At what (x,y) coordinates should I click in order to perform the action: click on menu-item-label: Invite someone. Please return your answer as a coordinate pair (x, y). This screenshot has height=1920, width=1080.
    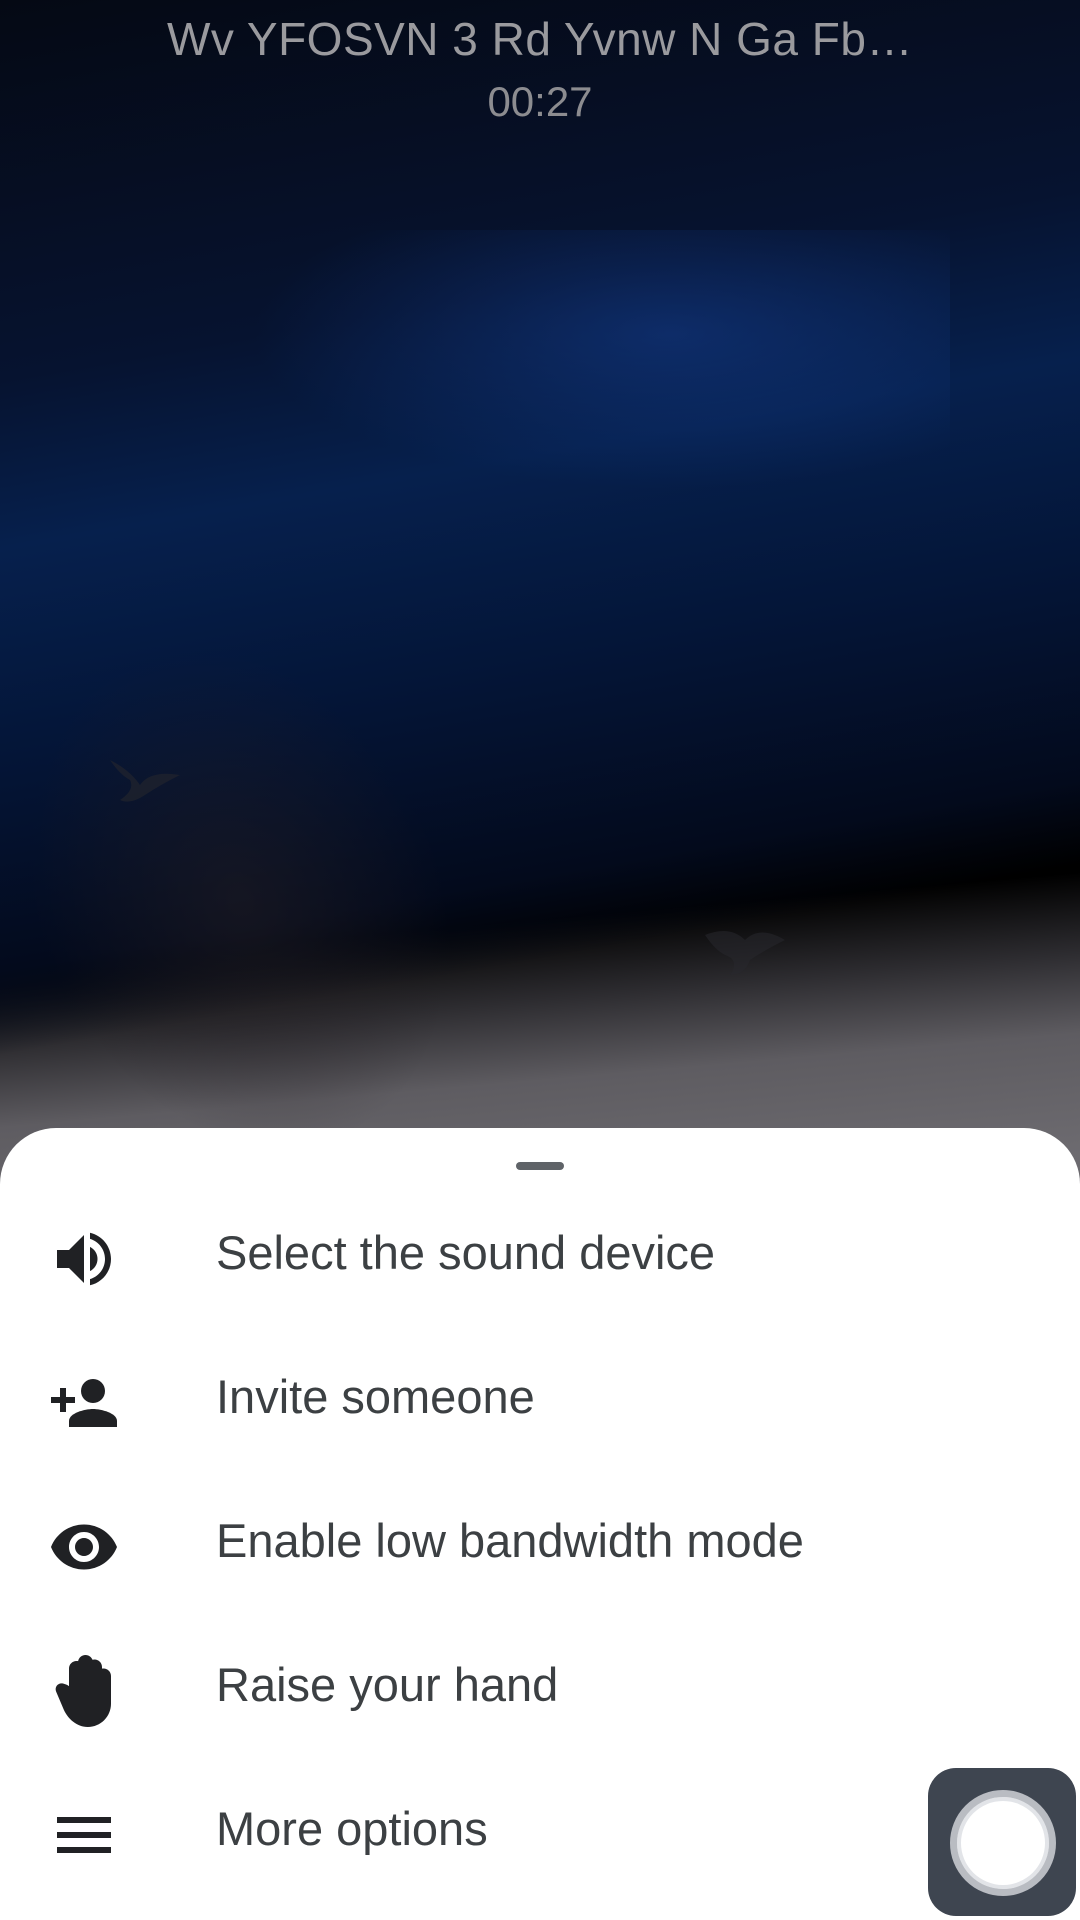
    Looking at the image, I should click on (375, 1396).